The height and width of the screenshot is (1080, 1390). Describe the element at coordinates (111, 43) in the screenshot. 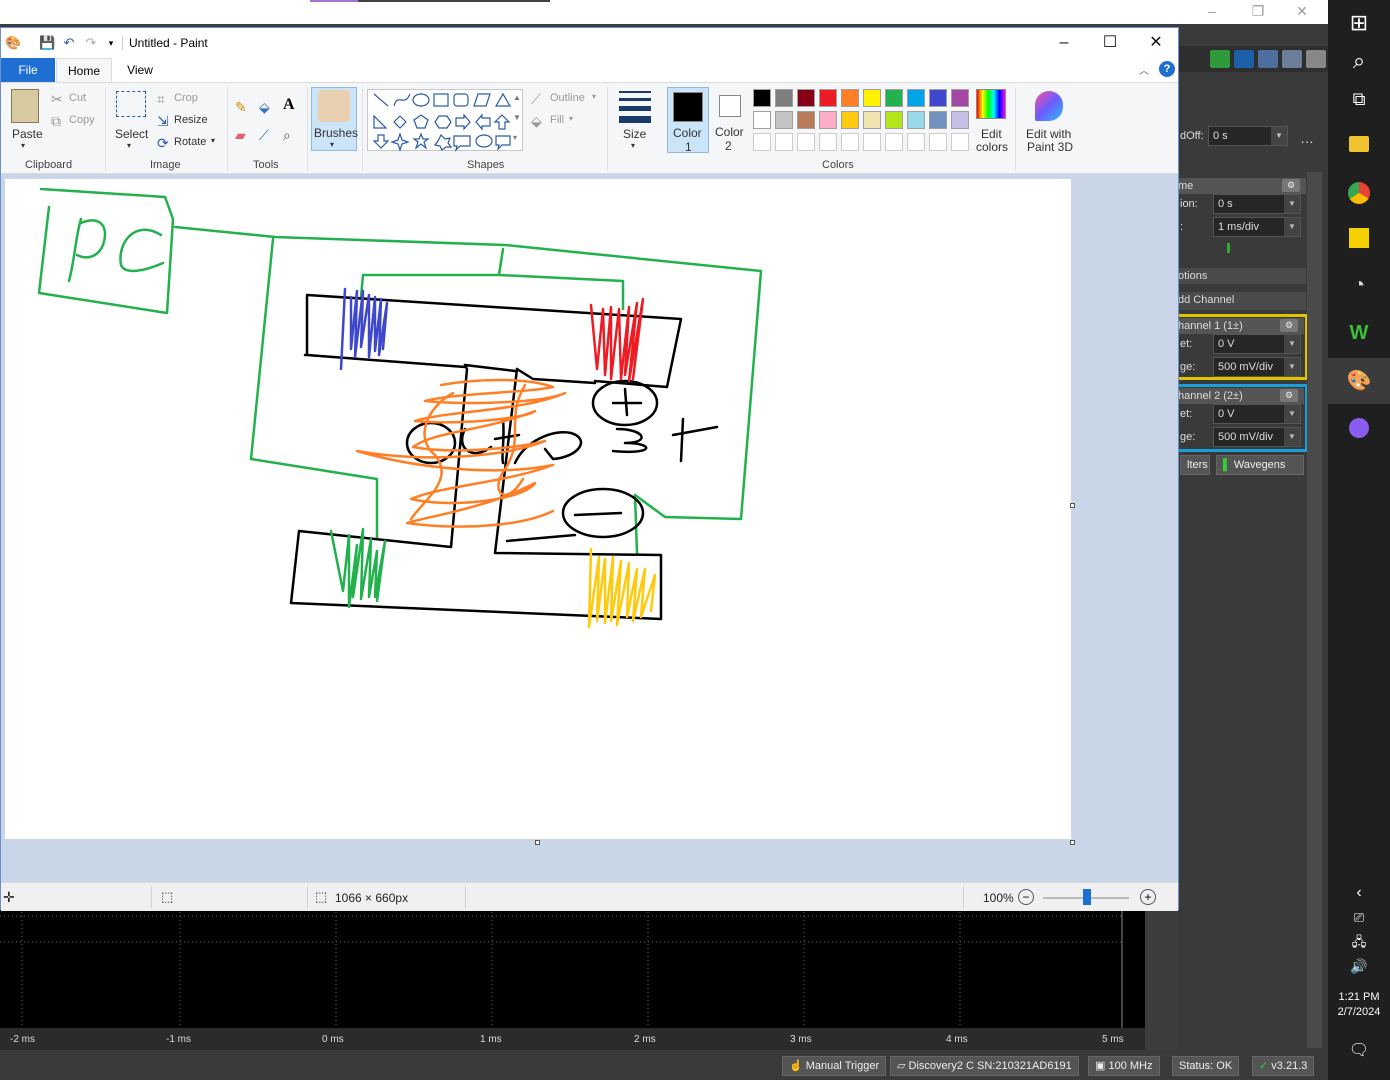

I see `customize-qat-icon: ▾` at that location.